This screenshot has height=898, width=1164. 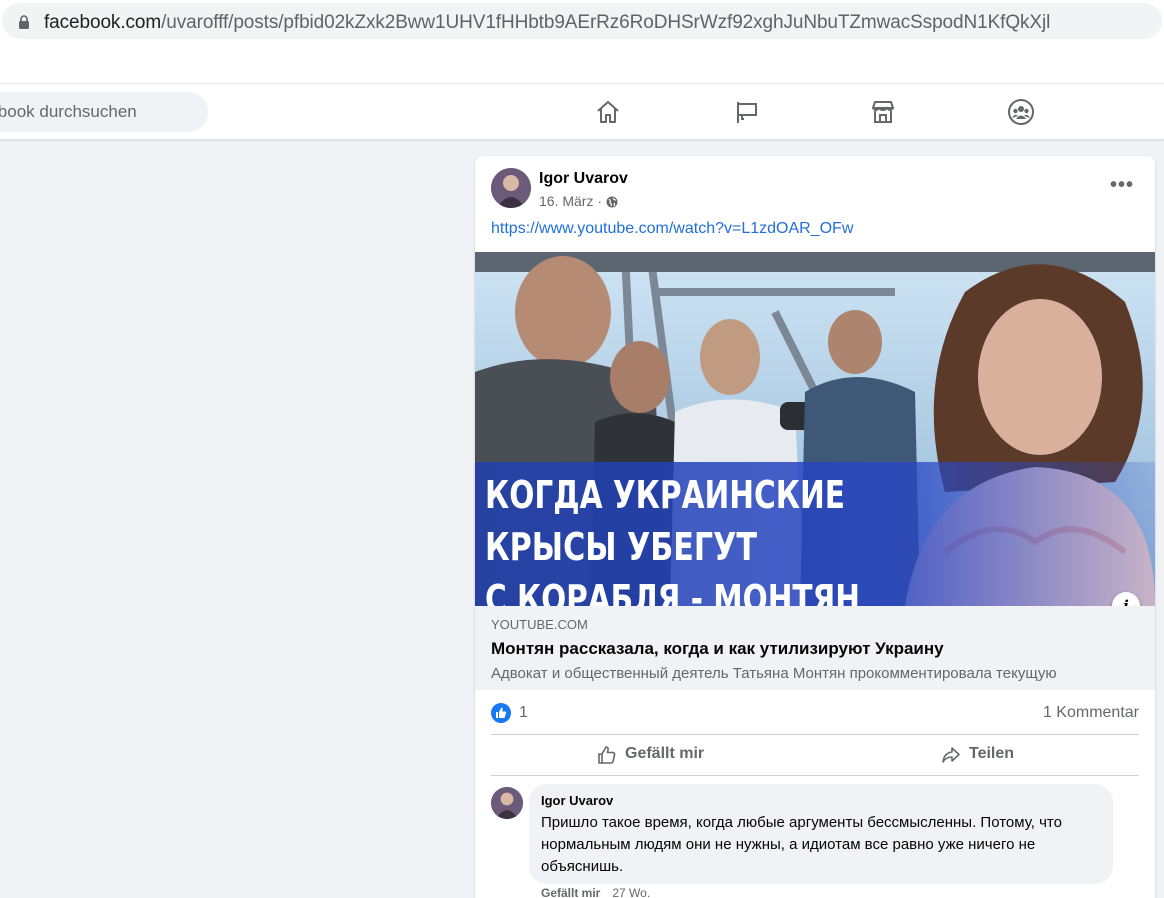 I want to click on share-label: Teilen, so click(x=992, y=753).